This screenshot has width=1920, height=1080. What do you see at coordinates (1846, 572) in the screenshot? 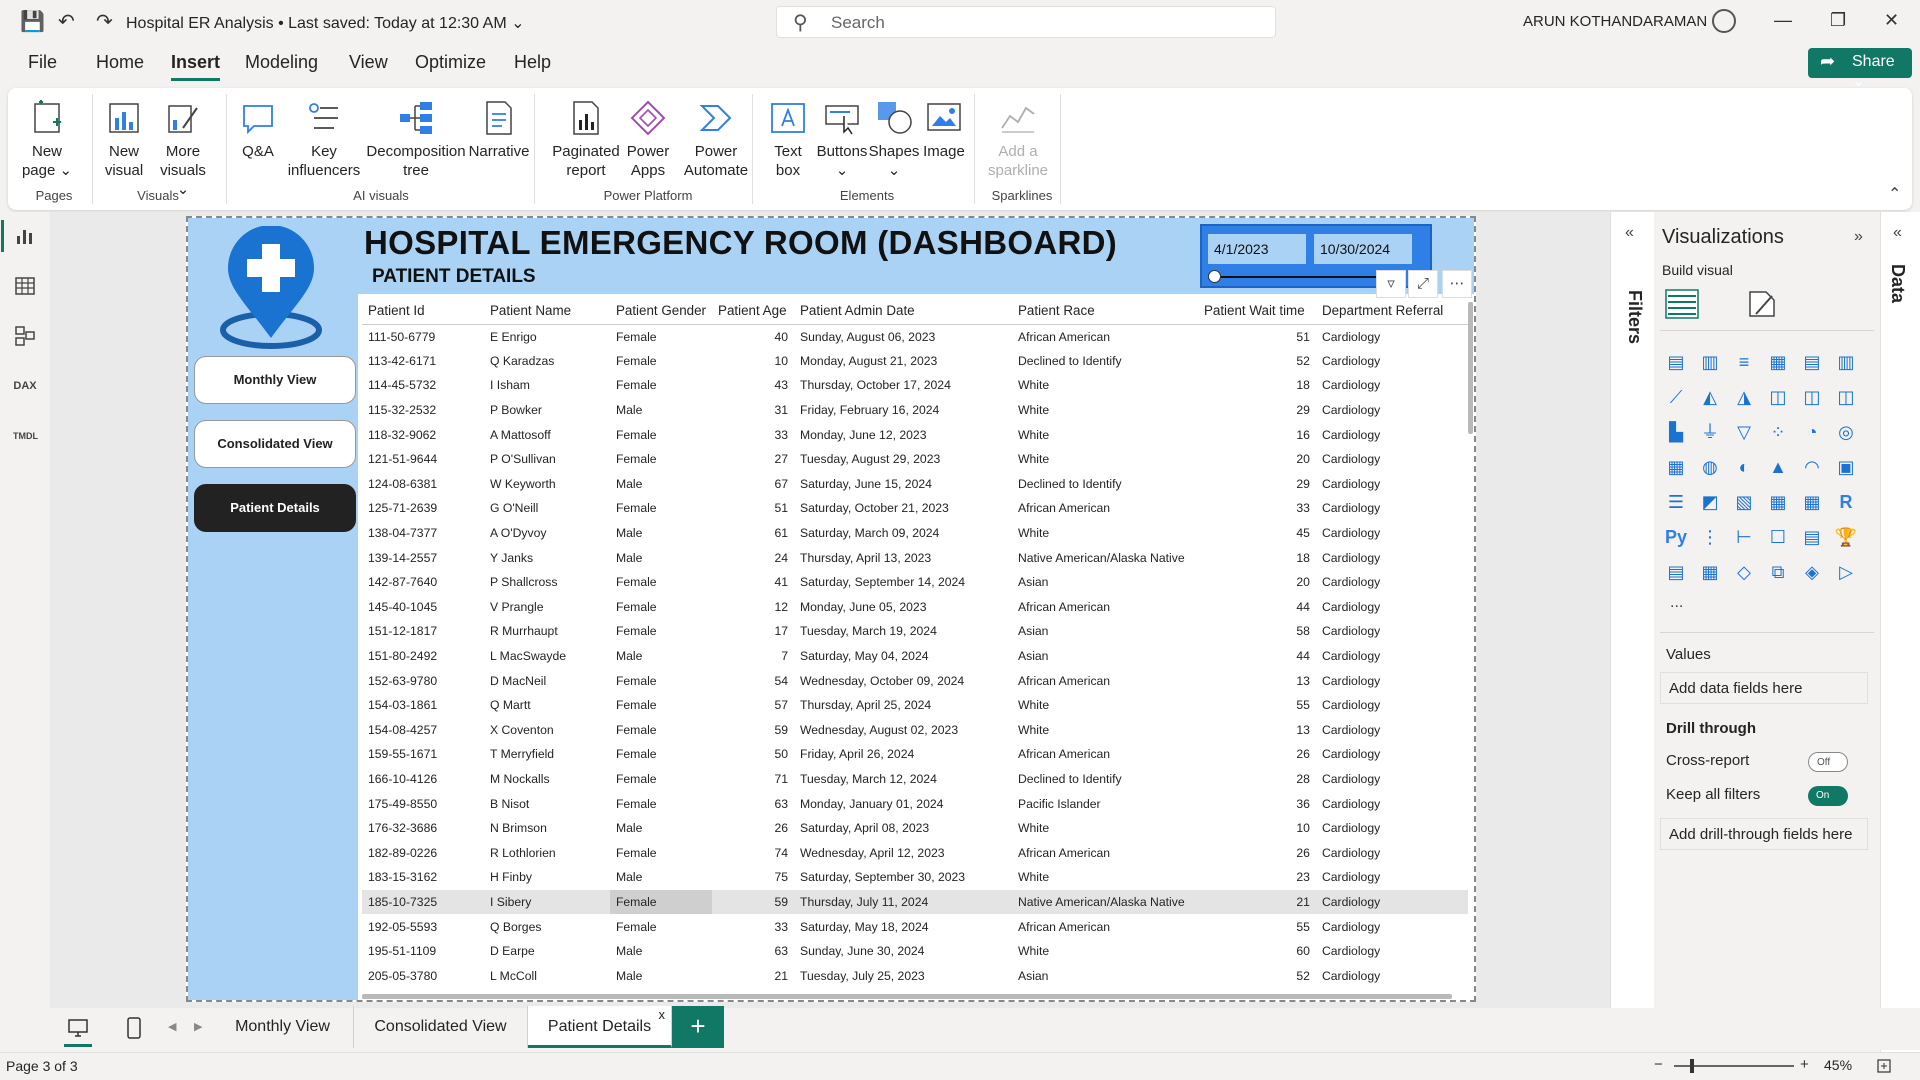
I see `custom3-icon: ▷` at bounding box center [1846, 572].